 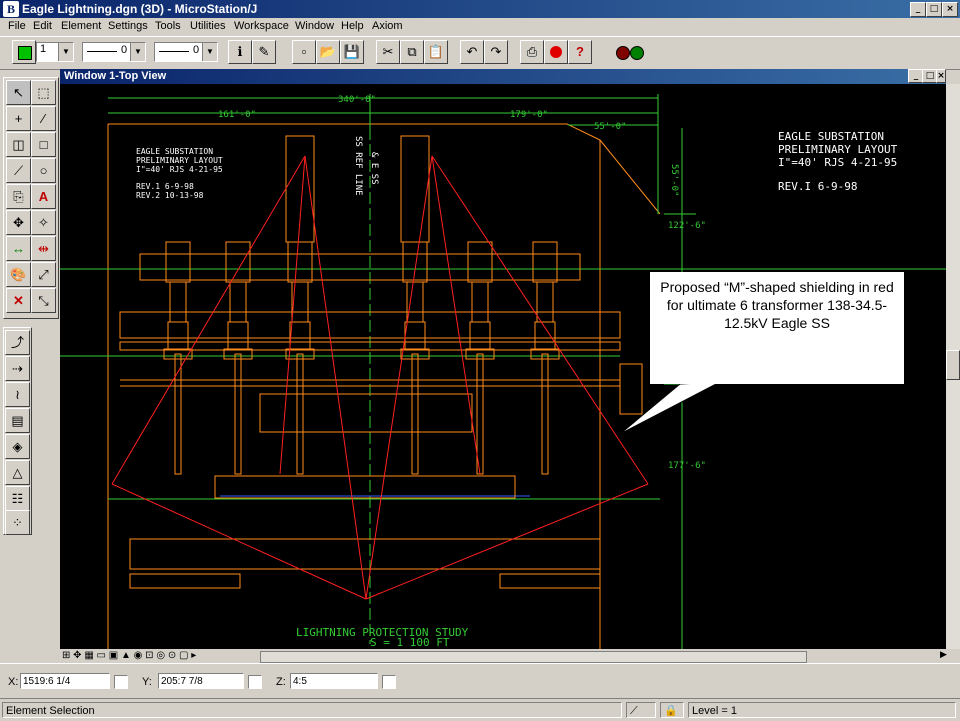 I want to click on key-in-icon: ✎, so click(x=264, y=52).